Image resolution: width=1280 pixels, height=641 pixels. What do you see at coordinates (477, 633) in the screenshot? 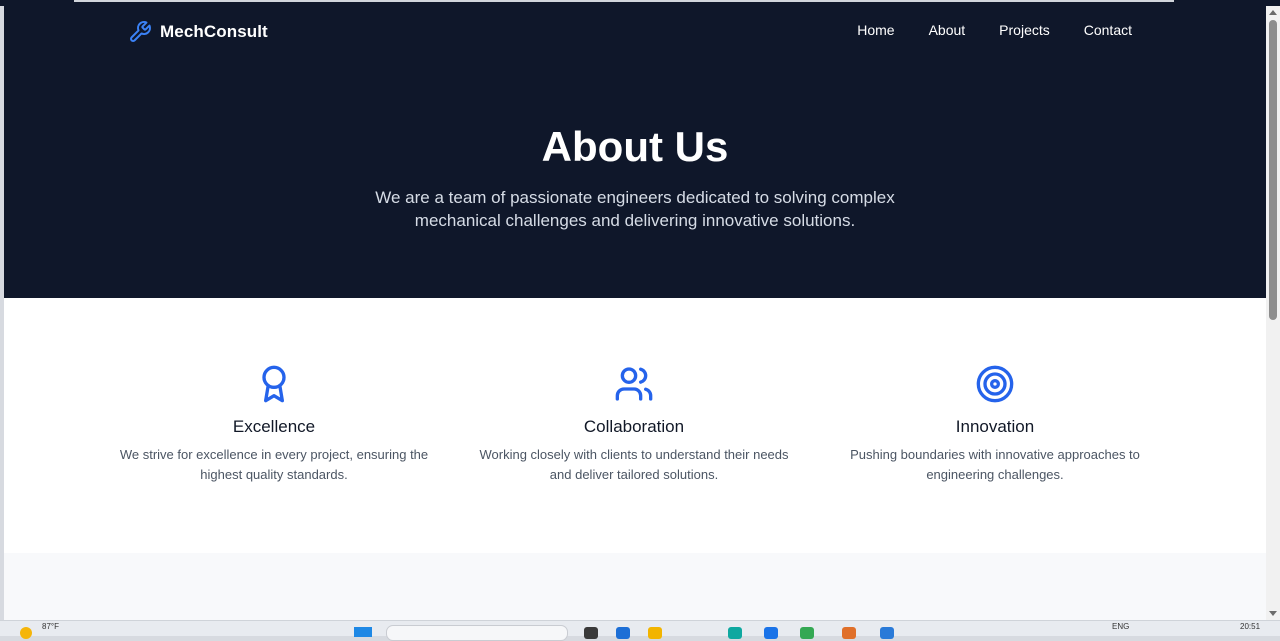
I see `taskbar-search-box` at bounding box center [477, 633].